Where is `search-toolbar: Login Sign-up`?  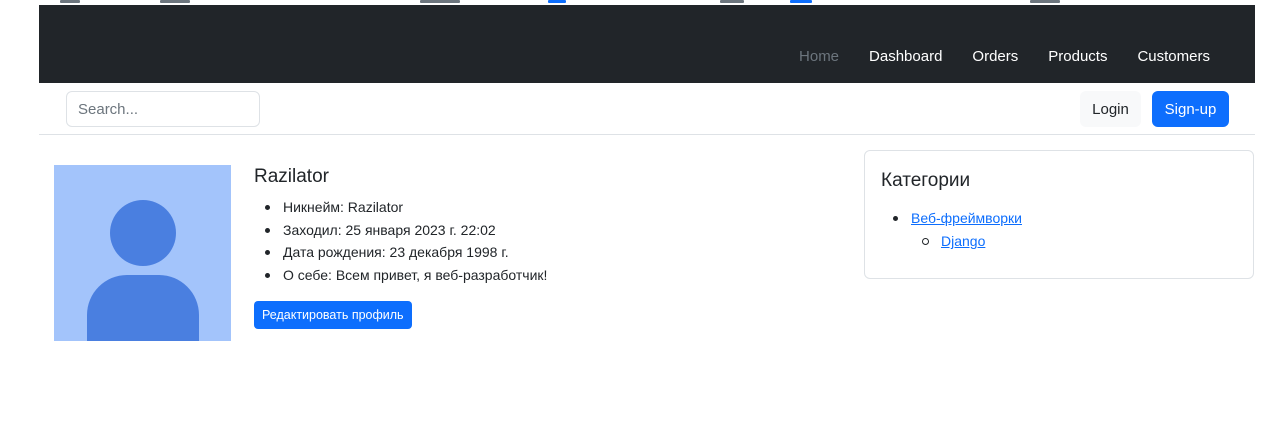 search-toolbar: Login Sign-up is located at coordinates (647, 109).